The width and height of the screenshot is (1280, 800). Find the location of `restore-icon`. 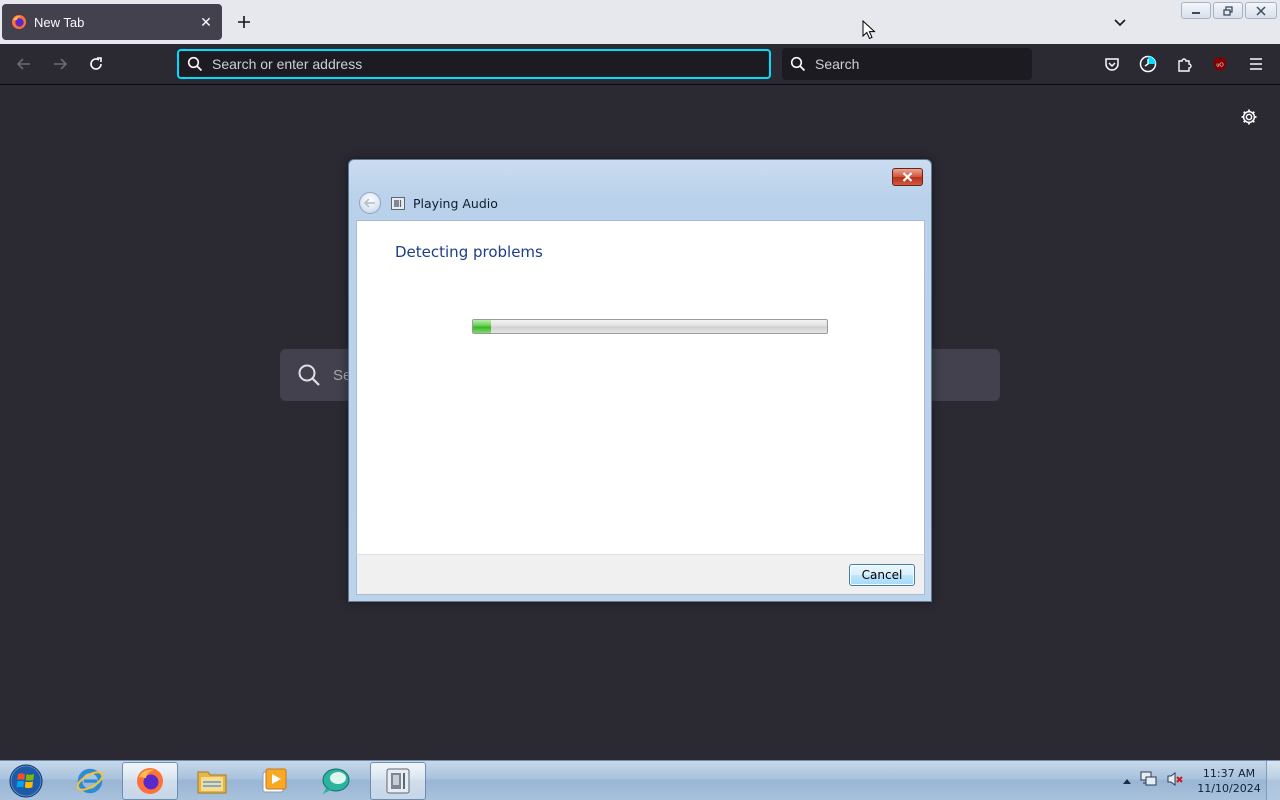

restore-icon is located at coordinates (1228, 10).